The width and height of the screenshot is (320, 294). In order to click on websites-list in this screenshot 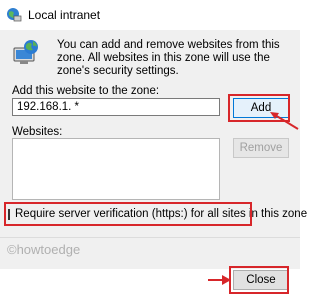, I will do `click(116, 169)`.